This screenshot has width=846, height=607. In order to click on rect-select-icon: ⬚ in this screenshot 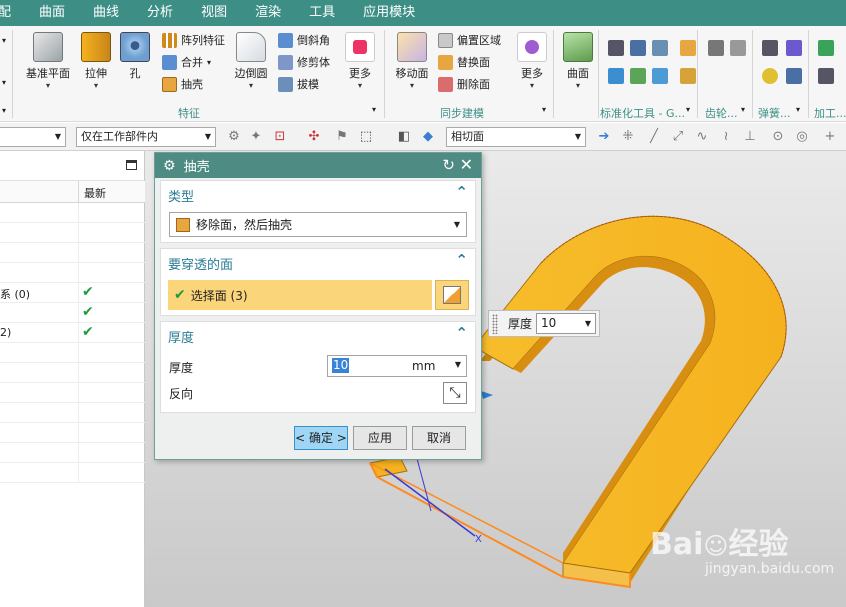, I will do `click(366, 137)`.